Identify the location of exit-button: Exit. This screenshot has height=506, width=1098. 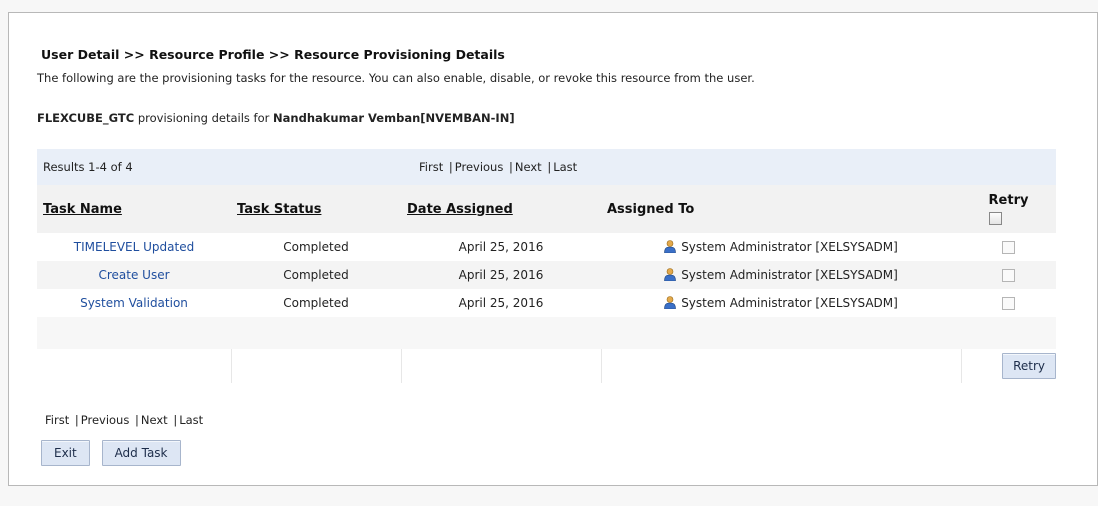
(65, 453).